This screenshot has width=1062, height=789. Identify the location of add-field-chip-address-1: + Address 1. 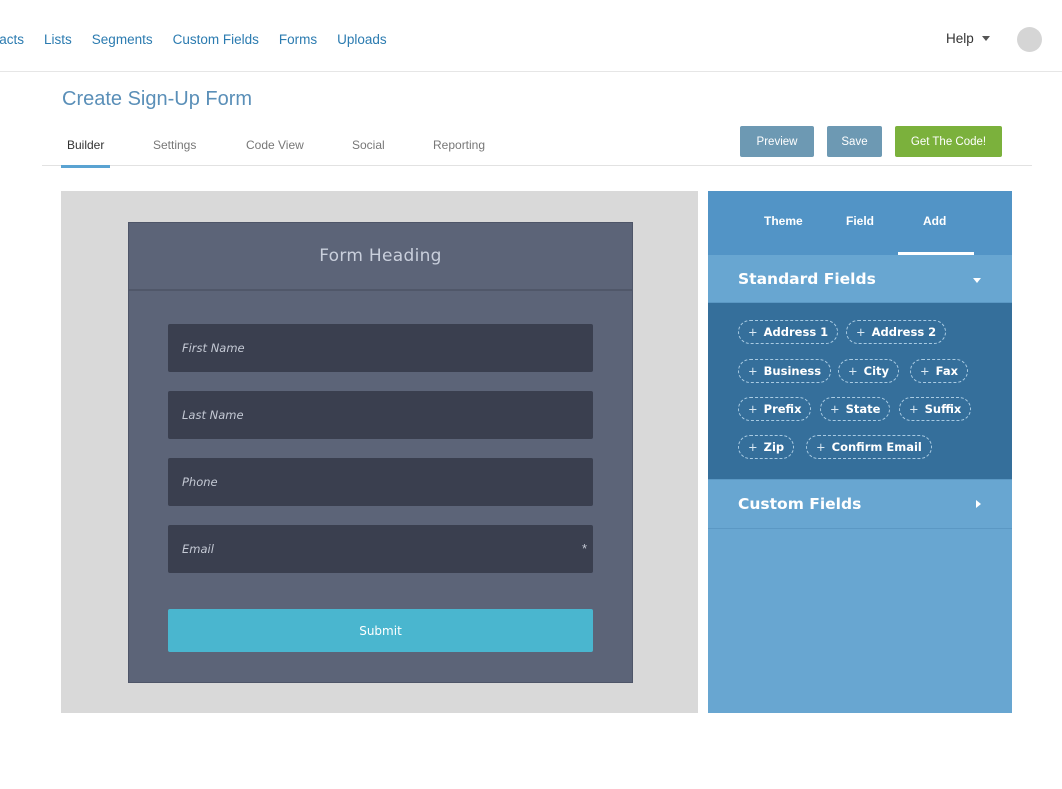
(788, 332).